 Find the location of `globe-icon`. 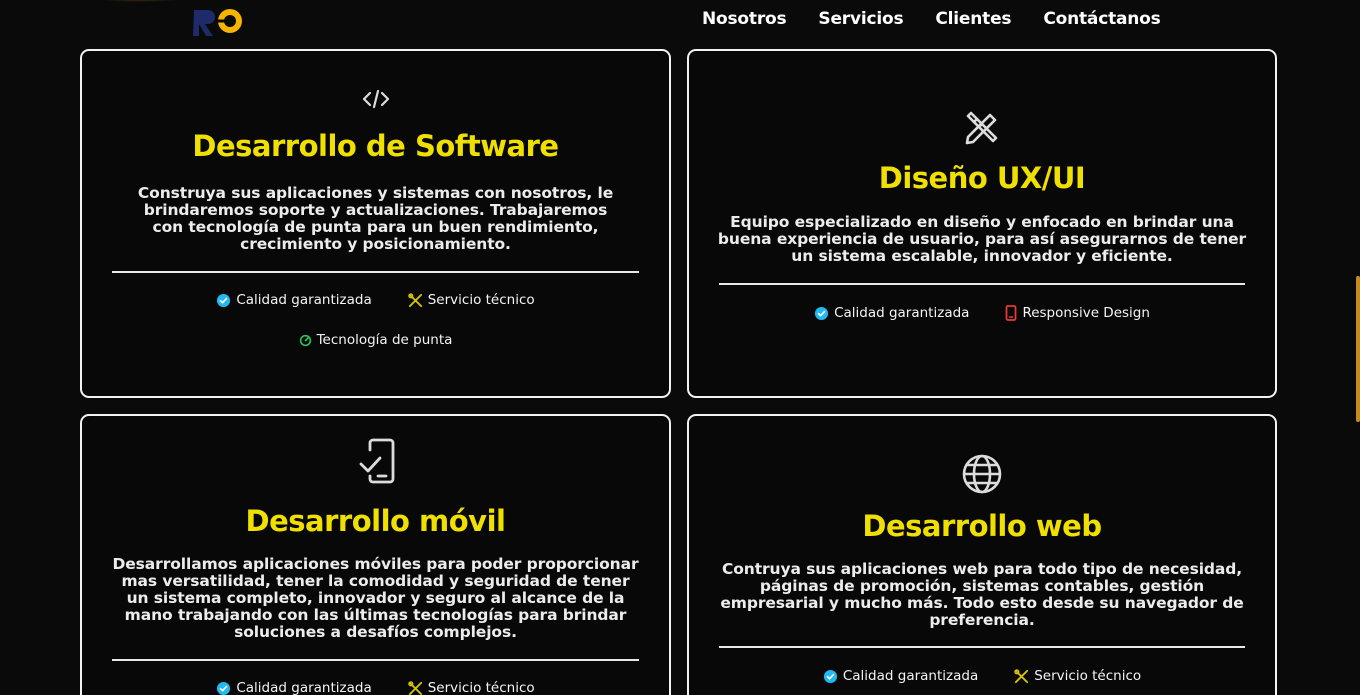

globe-icon is located at coordinates (982, 474).